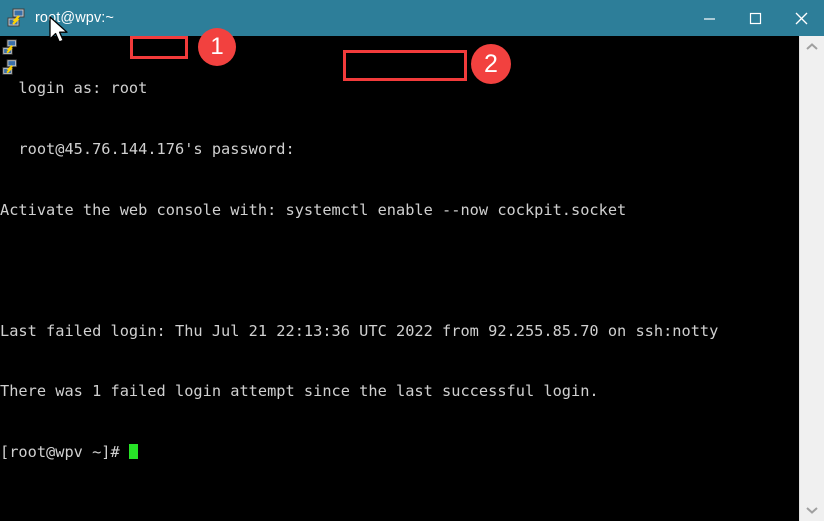 This screenshot has width=824, height=521. What do you see at coordinates (801, 18) in the screenshot?
I see `close-button` at bounding box center [801, 18].